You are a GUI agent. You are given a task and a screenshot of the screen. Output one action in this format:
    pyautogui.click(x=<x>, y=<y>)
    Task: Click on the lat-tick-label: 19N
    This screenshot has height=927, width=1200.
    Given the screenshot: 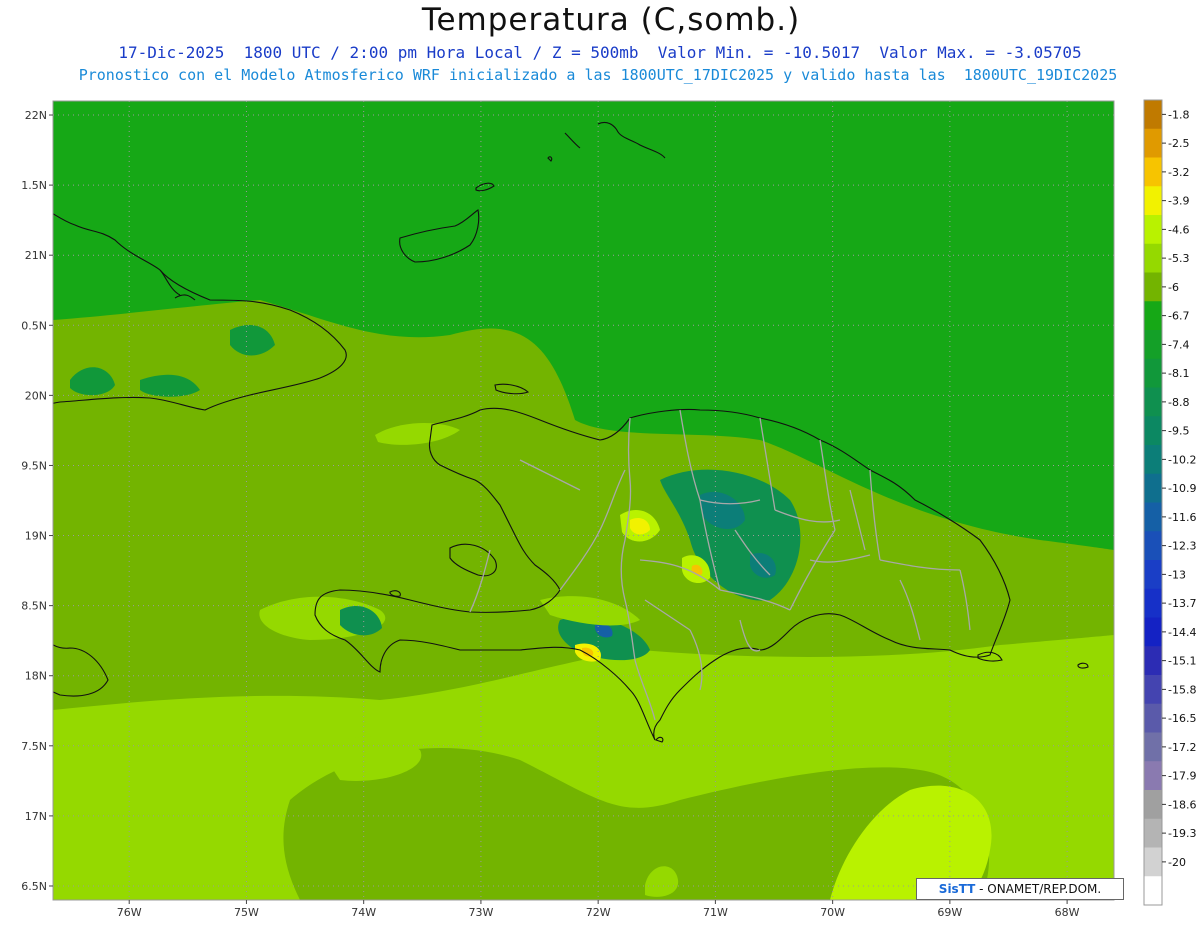 What is the action you would take?
    pyautogui.click(x=36, y=536)
    